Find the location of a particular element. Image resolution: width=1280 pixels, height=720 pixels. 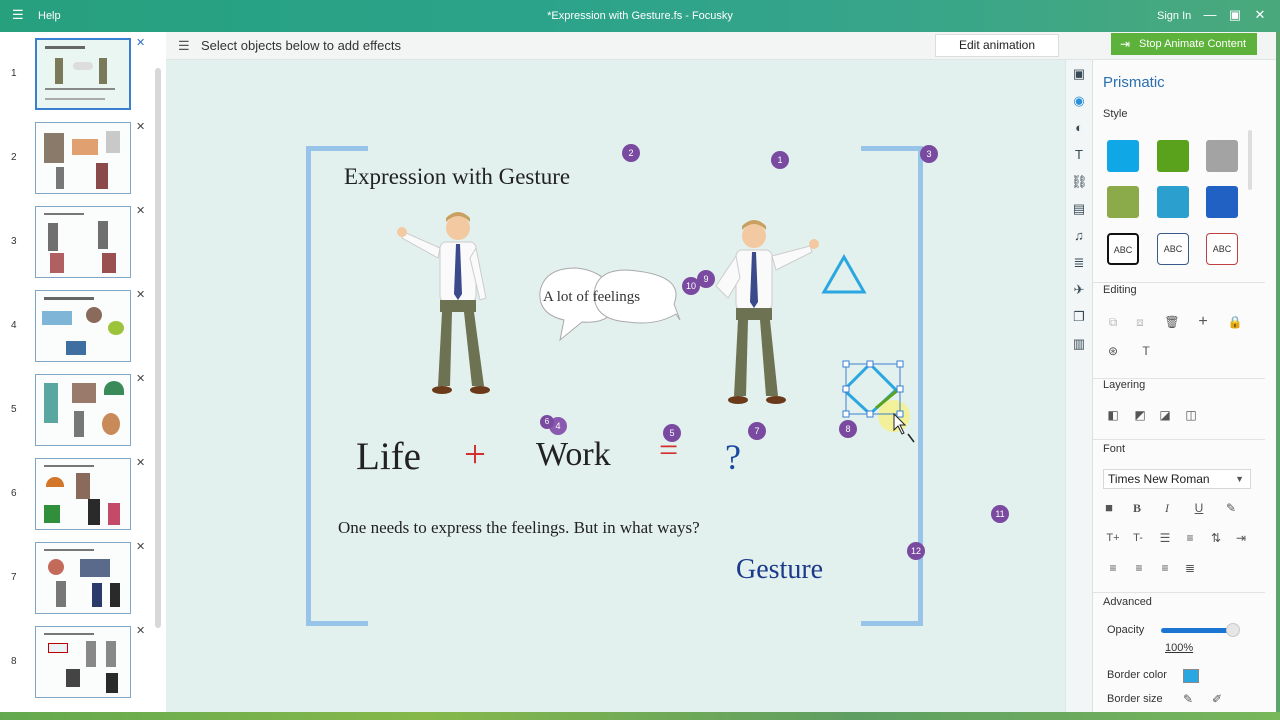

animation-badge: 12 is located at coordinates (916, 551).